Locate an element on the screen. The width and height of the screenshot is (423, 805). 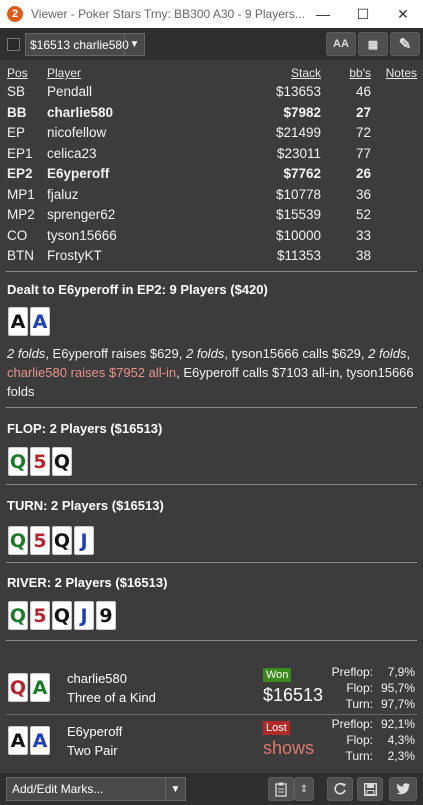
player-position: CO is located at coordinates (17, 235).